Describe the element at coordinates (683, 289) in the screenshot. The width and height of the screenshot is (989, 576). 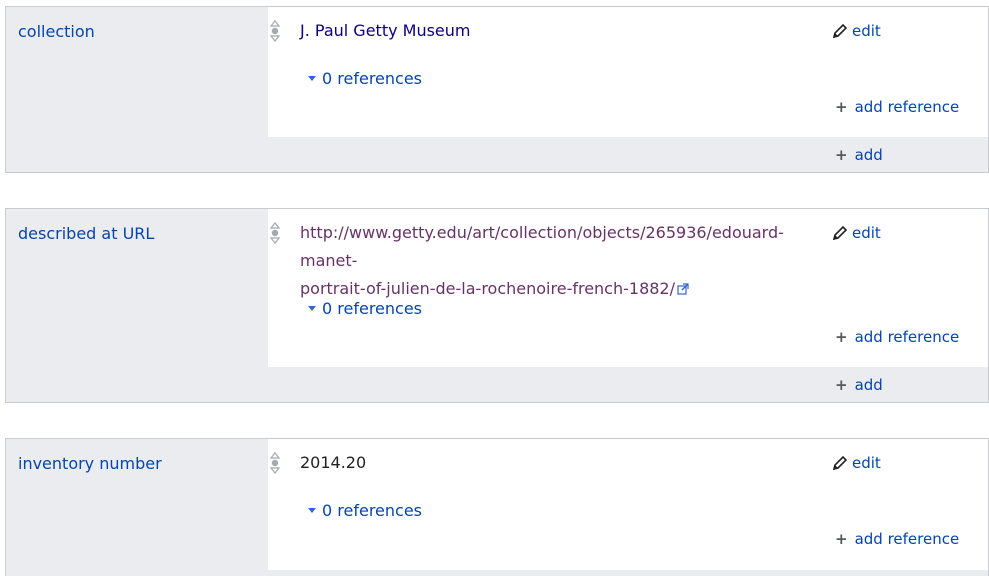
I see `external-link-icon` at that location.